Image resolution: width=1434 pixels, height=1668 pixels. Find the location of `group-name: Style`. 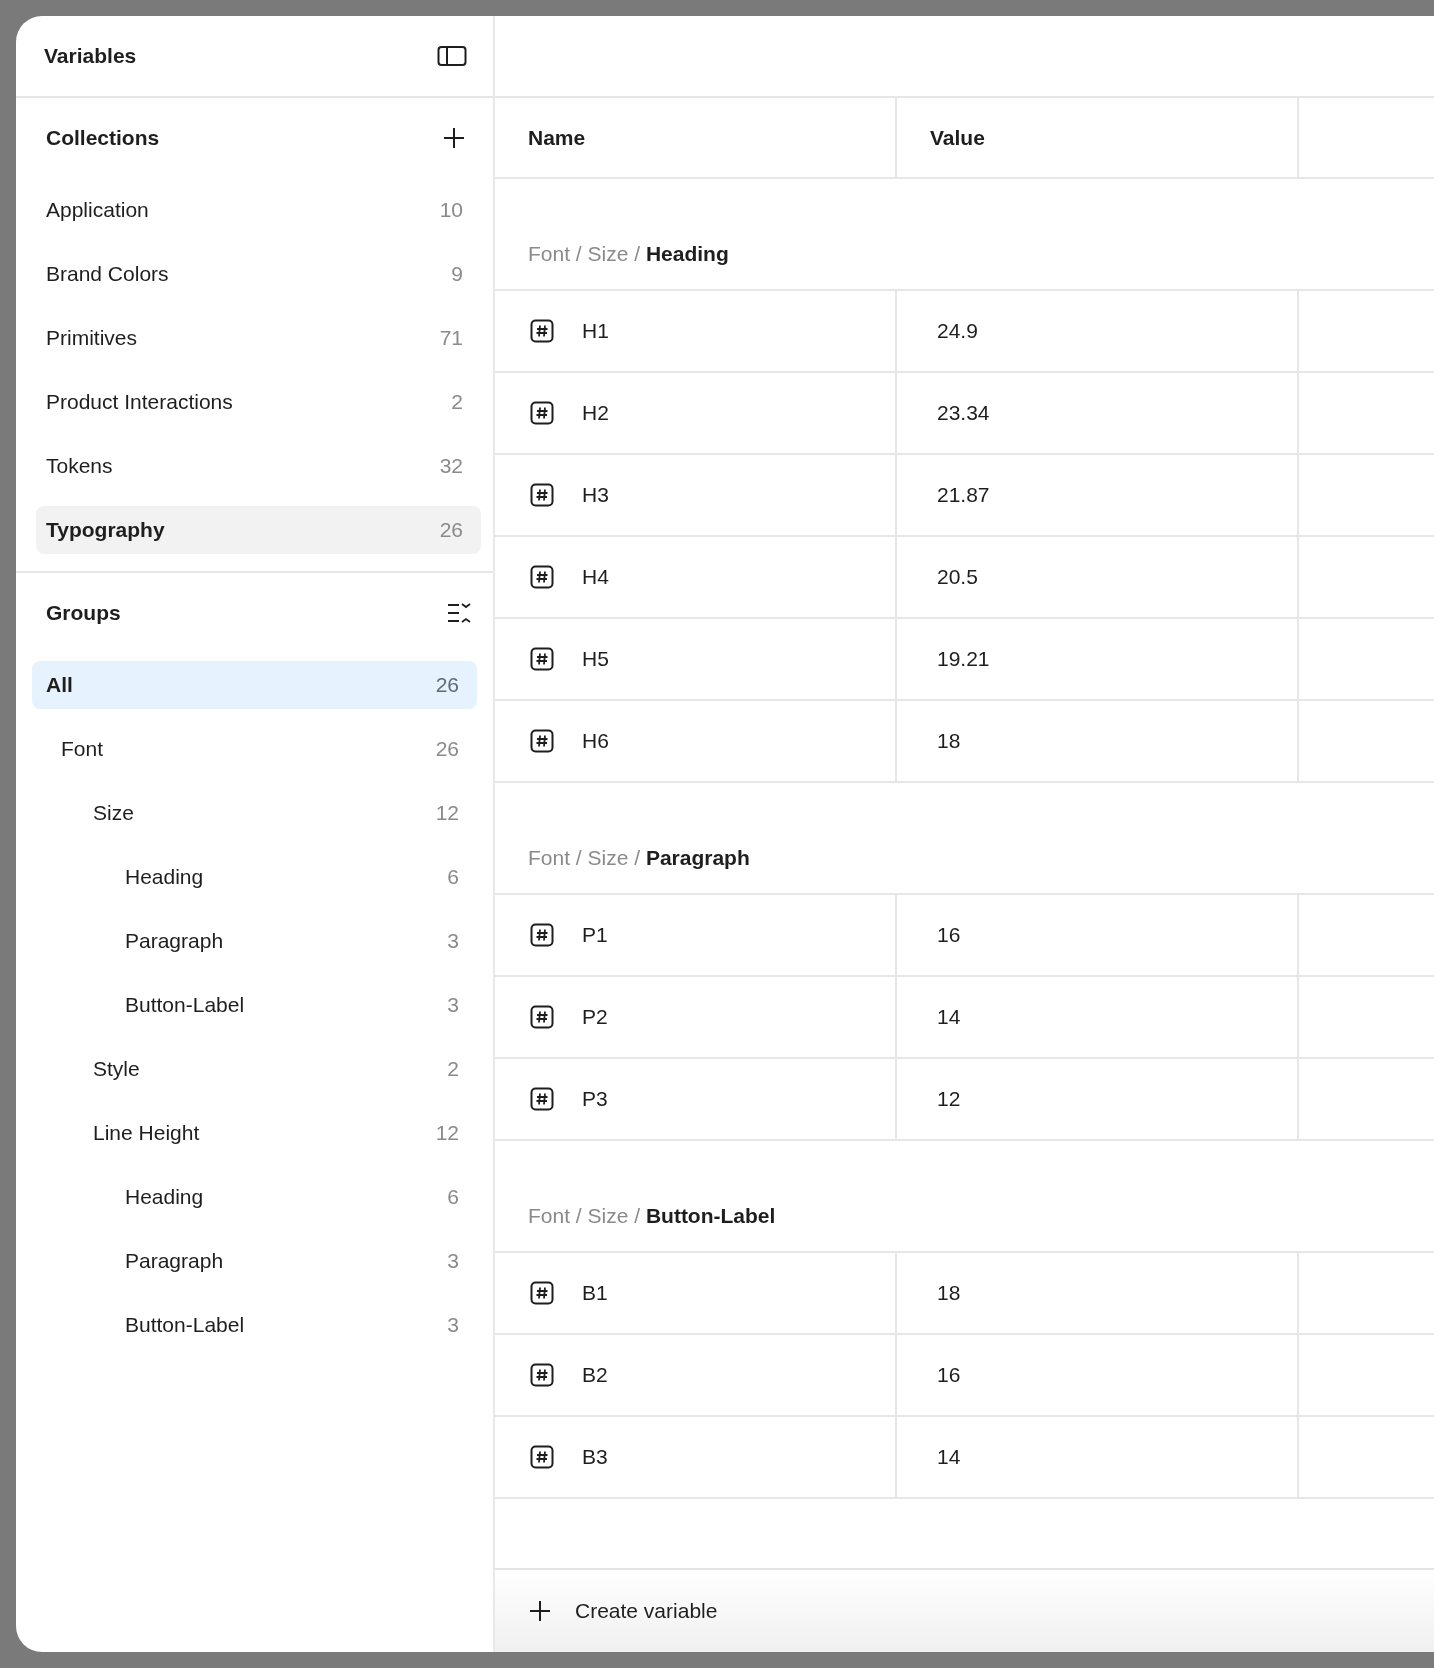

group-name: Style is located at coordinates (116, 1069).